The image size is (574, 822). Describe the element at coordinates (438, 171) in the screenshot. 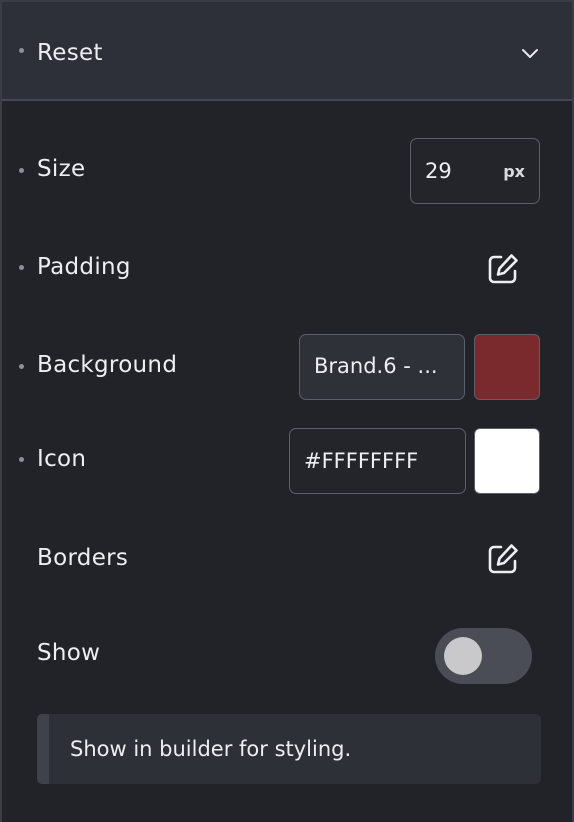

I see `size-value: 29` at that location.